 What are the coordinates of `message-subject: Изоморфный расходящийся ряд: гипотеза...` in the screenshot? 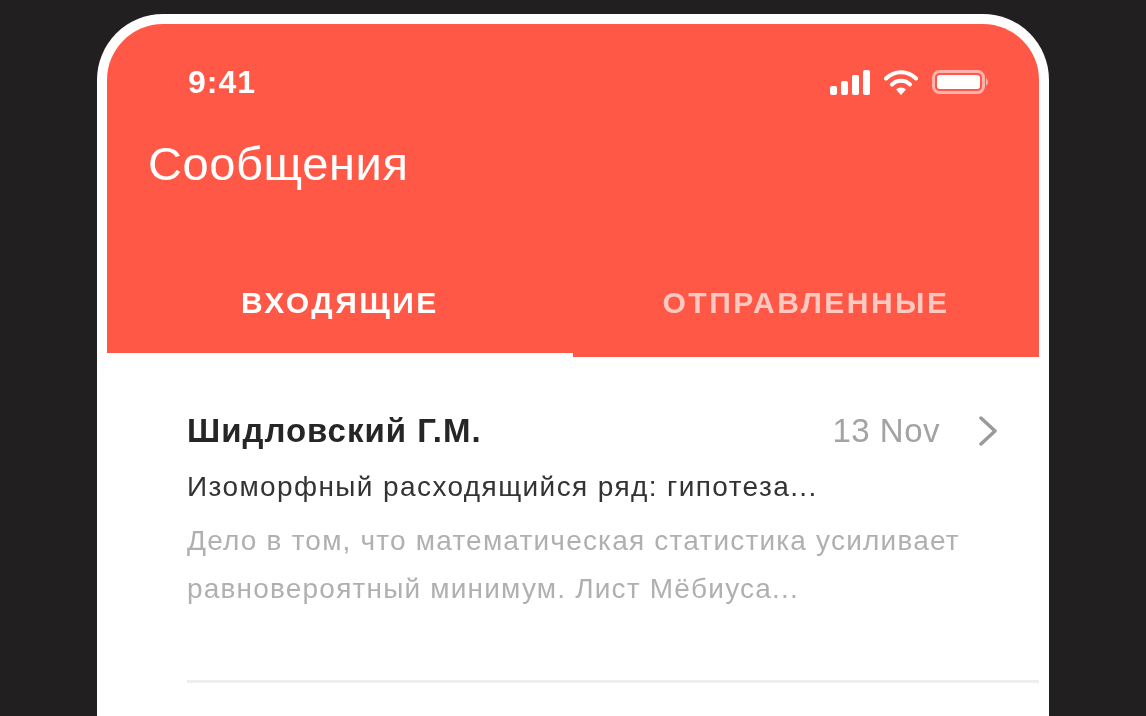 It's located at (503, 487).